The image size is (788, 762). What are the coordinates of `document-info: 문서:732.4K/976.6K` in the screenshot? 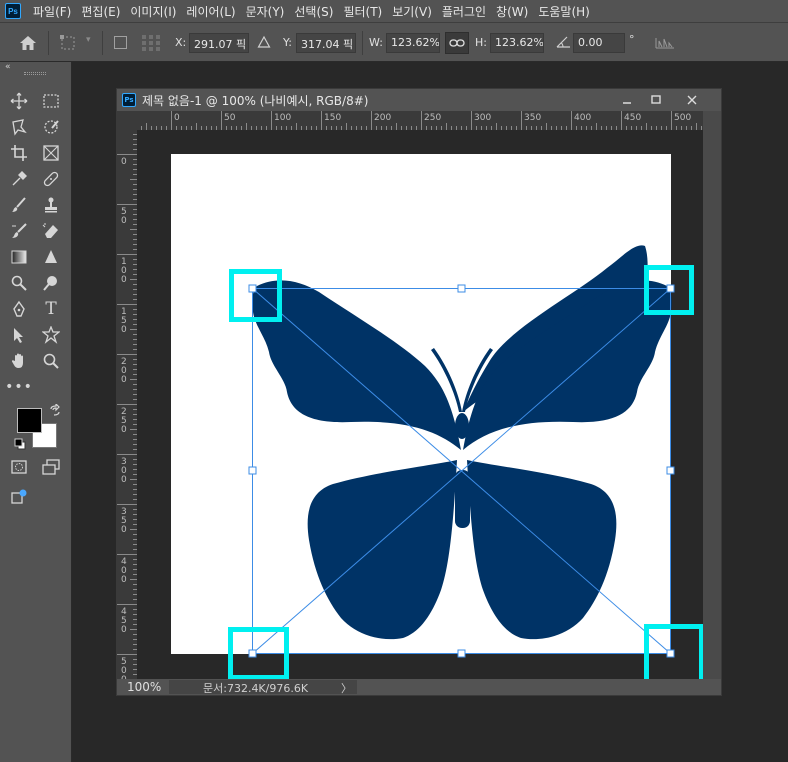 It's located at (263, 687).